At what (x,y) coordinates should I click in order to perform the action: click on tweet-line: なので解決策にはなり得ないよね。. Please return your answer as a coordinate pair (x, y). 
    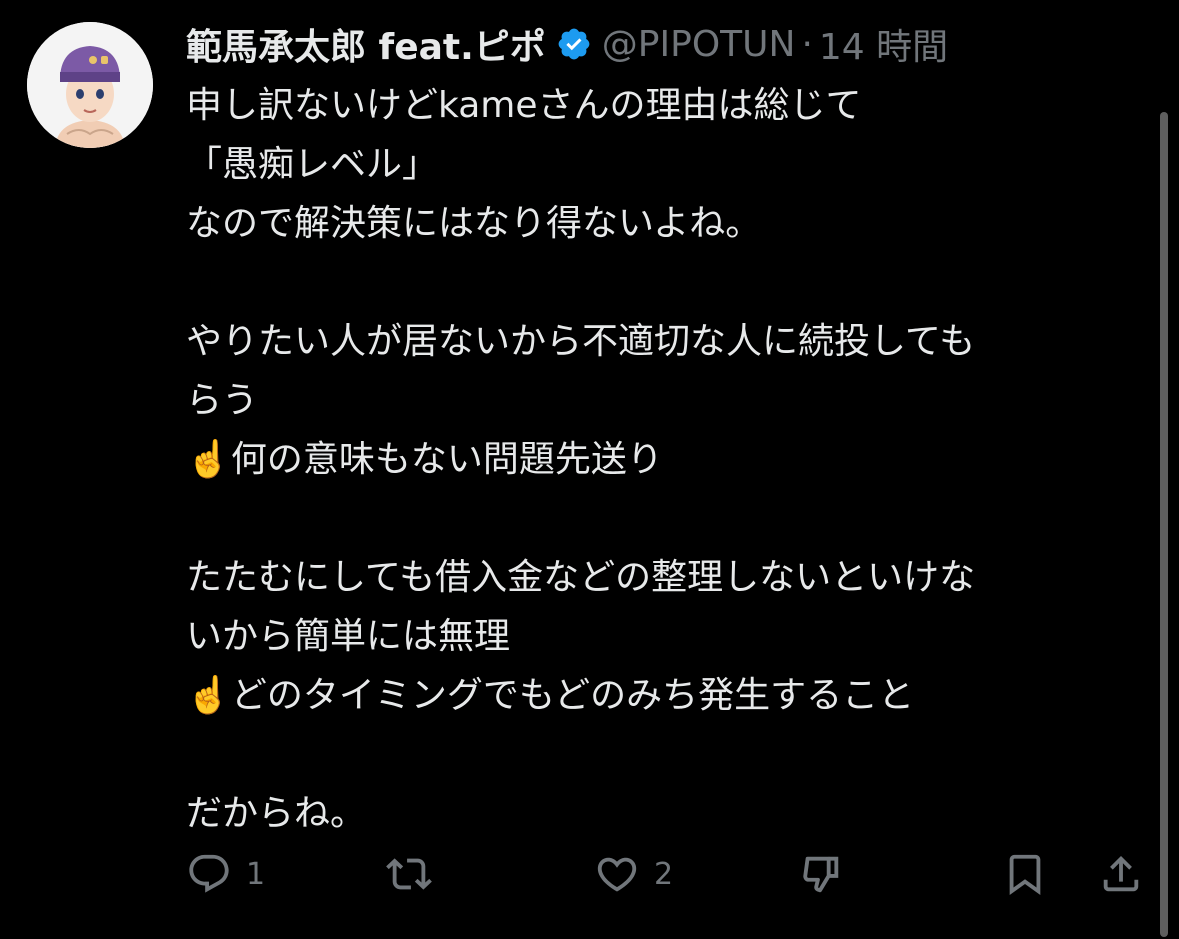
    Looking at the image, I should click on (474, 223).